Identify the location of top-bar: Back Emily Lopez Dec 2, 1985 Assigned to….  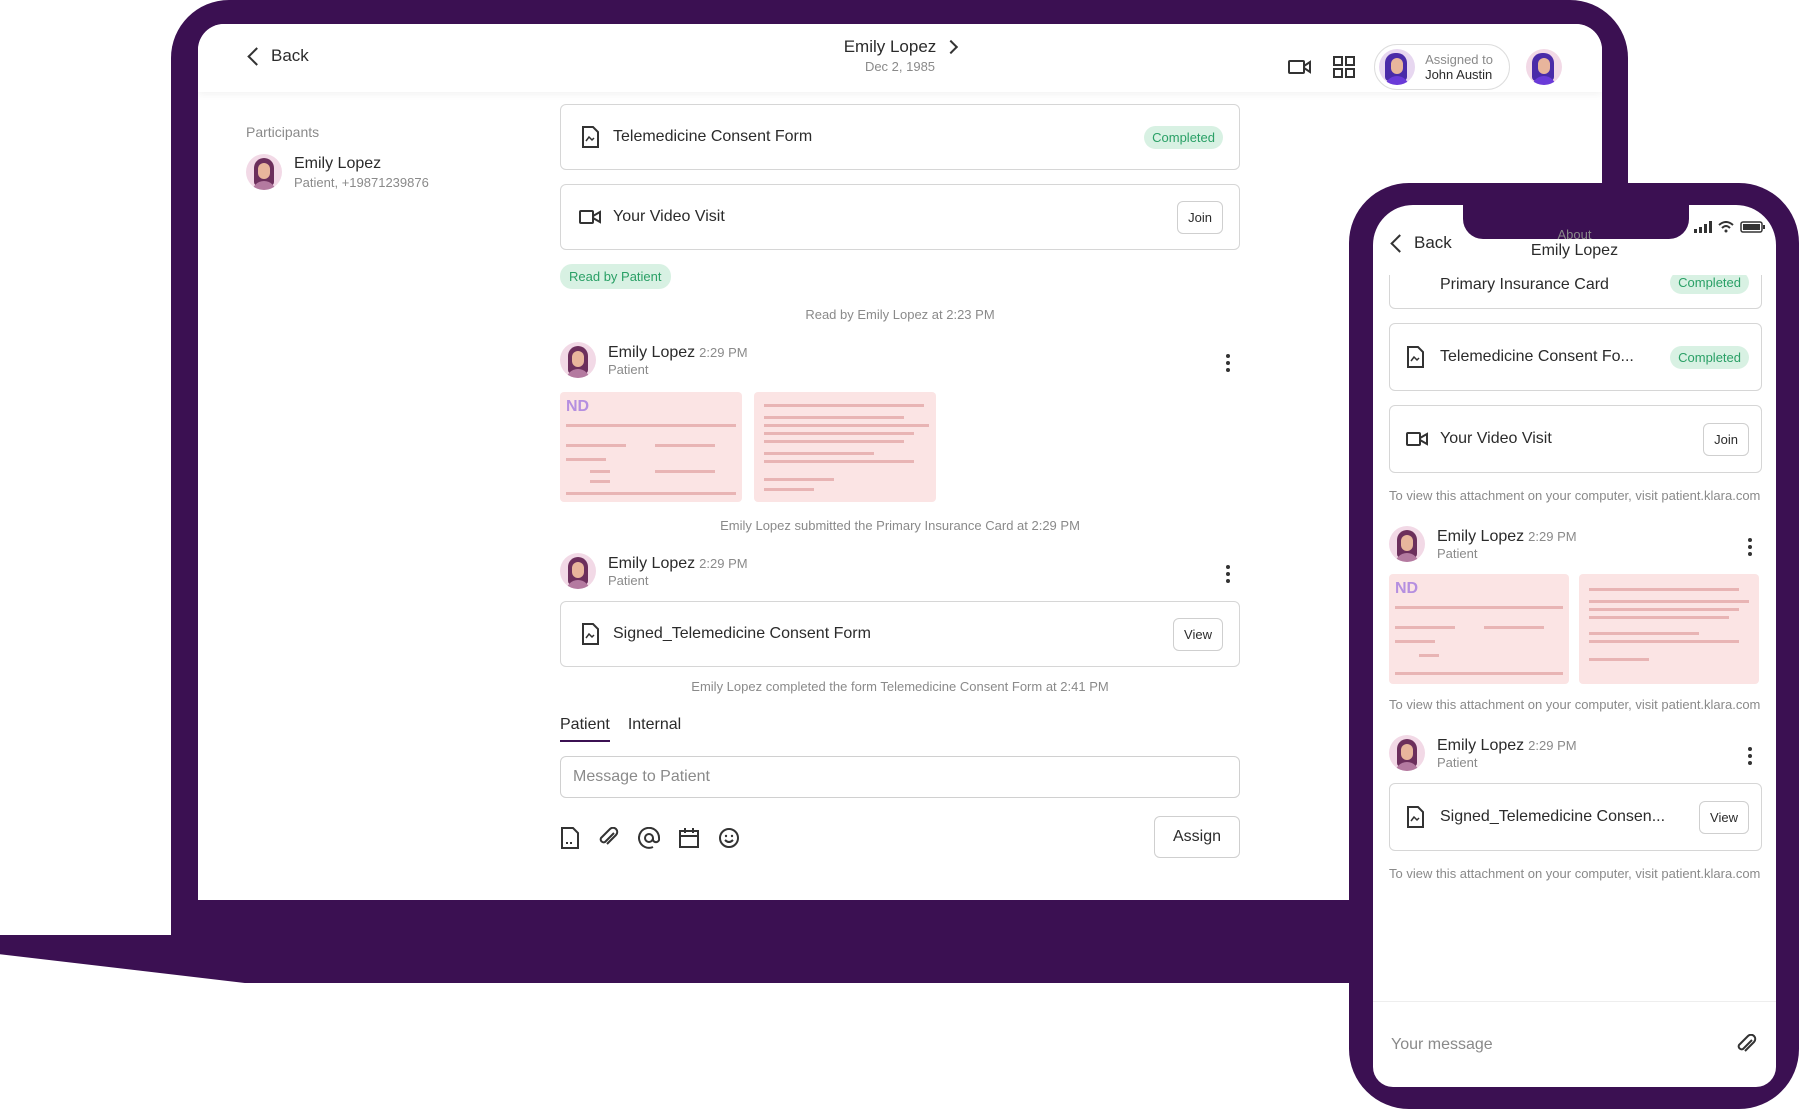
(900, 58).